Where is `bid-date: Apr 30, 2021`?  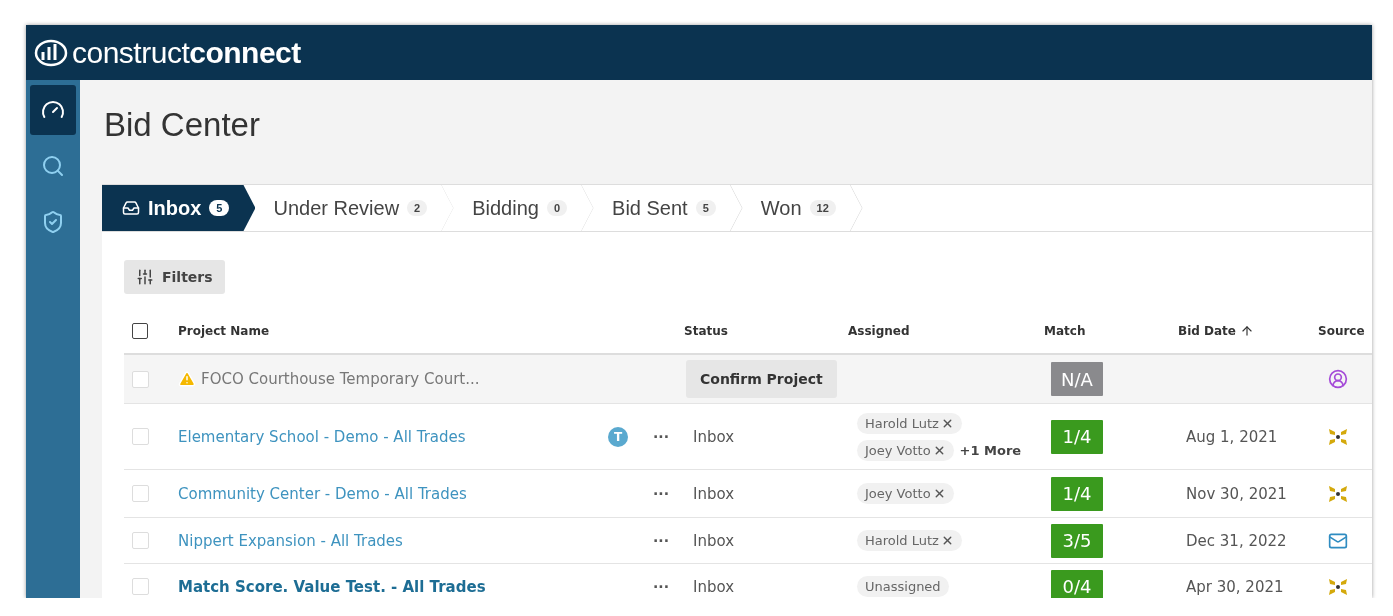 bid-date: Apr 30, 2021 is located at coordinates (1235, 586).